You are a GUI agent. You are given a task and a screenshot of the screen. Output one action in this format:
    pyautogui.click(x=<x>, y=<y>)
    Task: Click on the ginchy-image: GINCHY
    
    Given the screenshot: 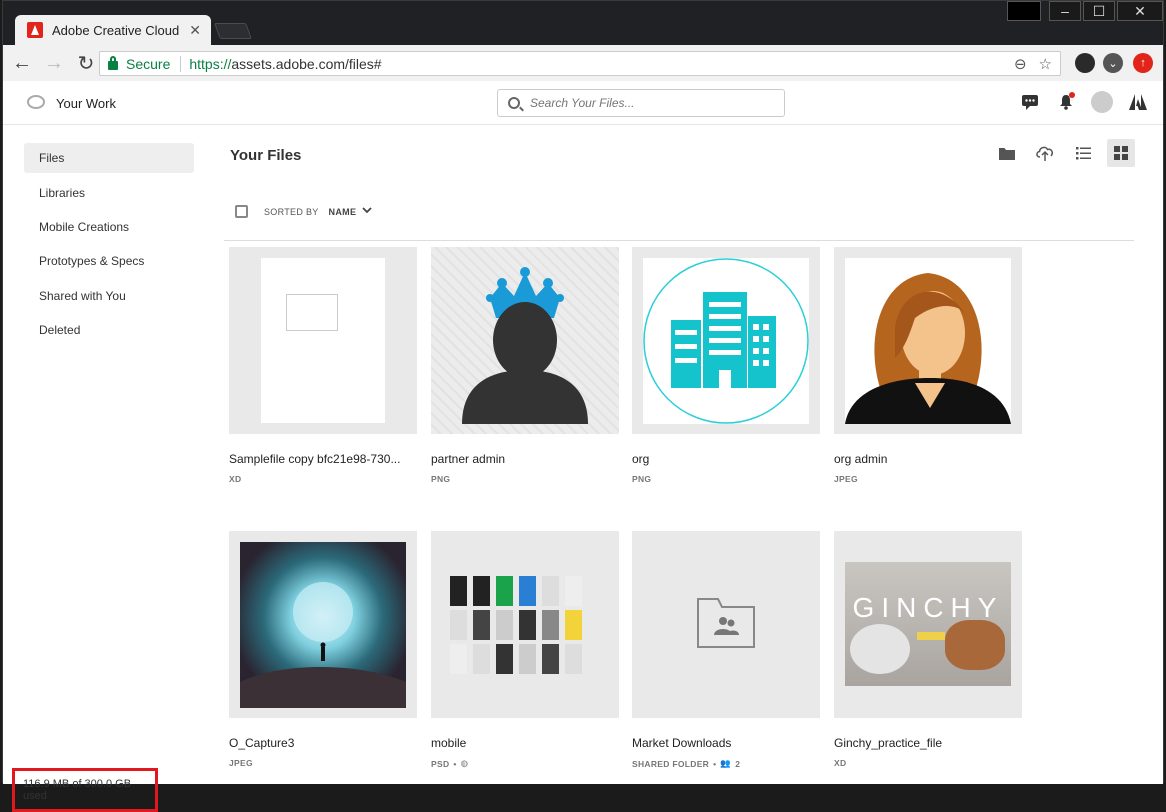 What is the action you would take?
    pyautogui.click(x=928, y=624)
    